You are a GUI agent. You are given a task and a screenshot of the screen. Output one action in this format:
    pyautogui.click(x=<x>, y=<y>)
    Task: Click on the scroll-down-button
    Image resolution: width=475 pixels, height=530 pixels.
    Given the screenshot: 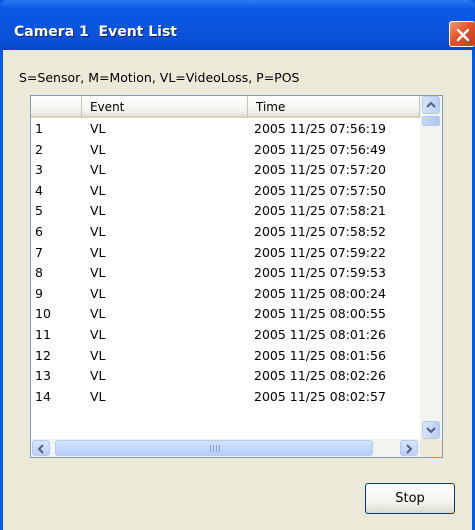 What is the action you would take?
    pyautogui.click(x=431, y=430)
    